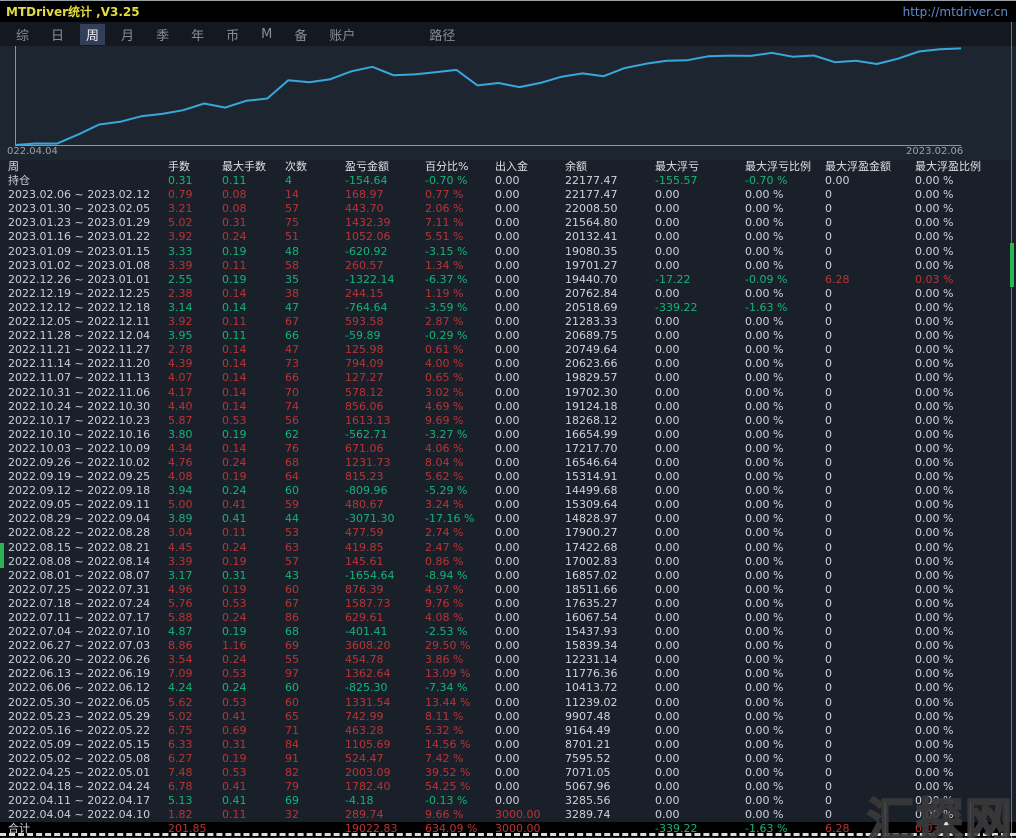 The width and height of the screenshot is (1016, 838). I want to click on table-cell: 76, so click(292, 448).